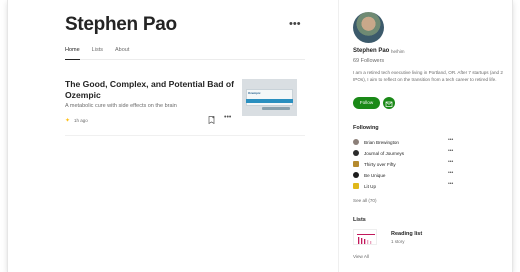 The image size is (520, 272). I want to click on reading-list-thumbnail, so click(365, 237).